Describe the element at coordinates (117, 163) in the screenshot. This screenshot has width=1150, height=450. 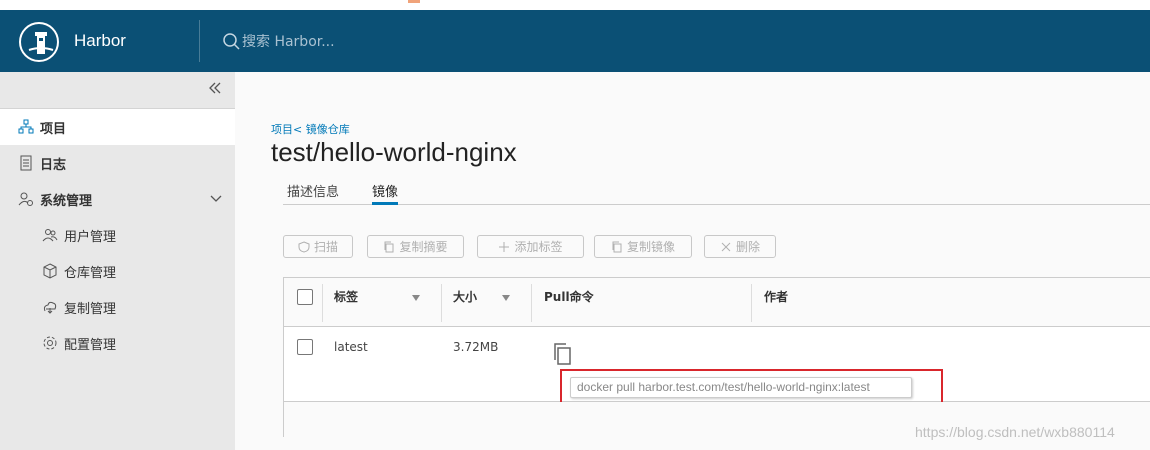
I see `sidebar-item-logs: 日志` at that location.